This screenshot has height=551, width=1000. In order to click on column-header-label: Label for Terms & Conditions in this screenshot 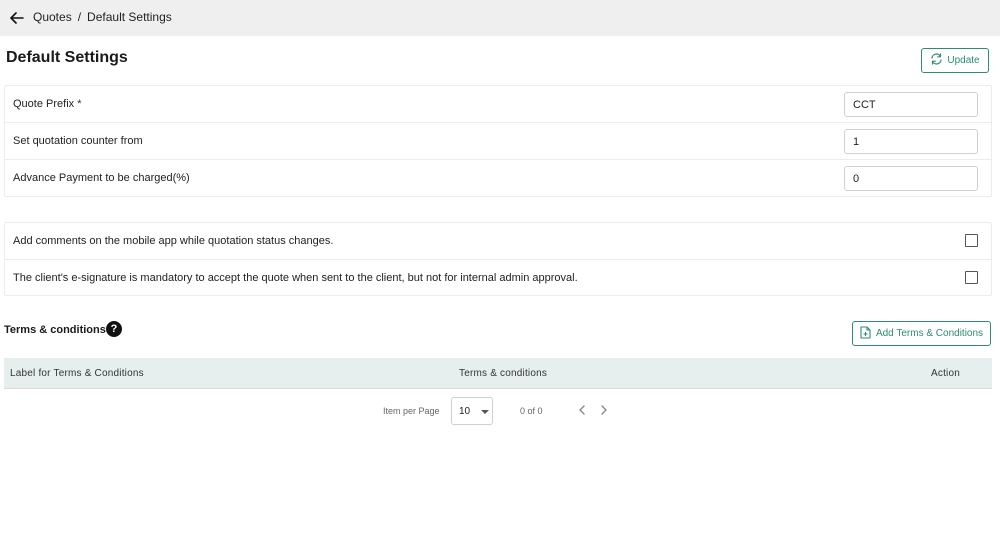, I will do `click(77, 373)`.